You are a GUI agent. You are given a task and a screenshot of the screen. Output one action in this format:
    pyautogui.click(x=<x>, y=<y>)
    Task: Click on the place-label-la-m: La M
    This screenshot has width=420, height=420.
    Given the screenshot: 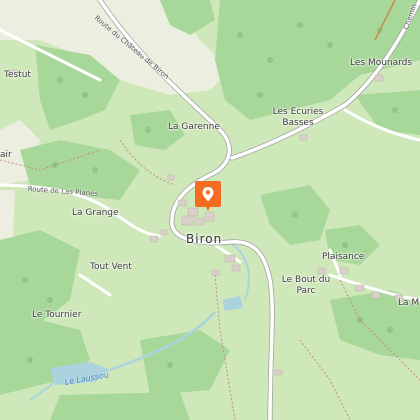 What is the action you would take?
    pyautogui.click(x=409, y=303)
    